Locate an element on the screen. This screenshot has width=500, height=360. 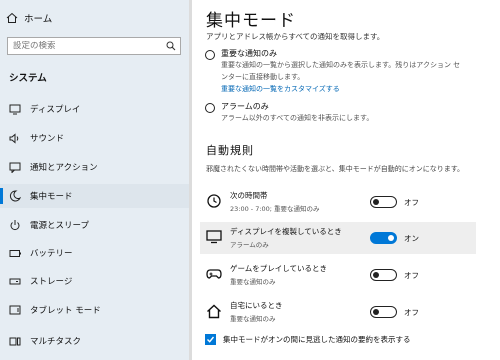
checkmark-icon is located at coordinates (211, 339).